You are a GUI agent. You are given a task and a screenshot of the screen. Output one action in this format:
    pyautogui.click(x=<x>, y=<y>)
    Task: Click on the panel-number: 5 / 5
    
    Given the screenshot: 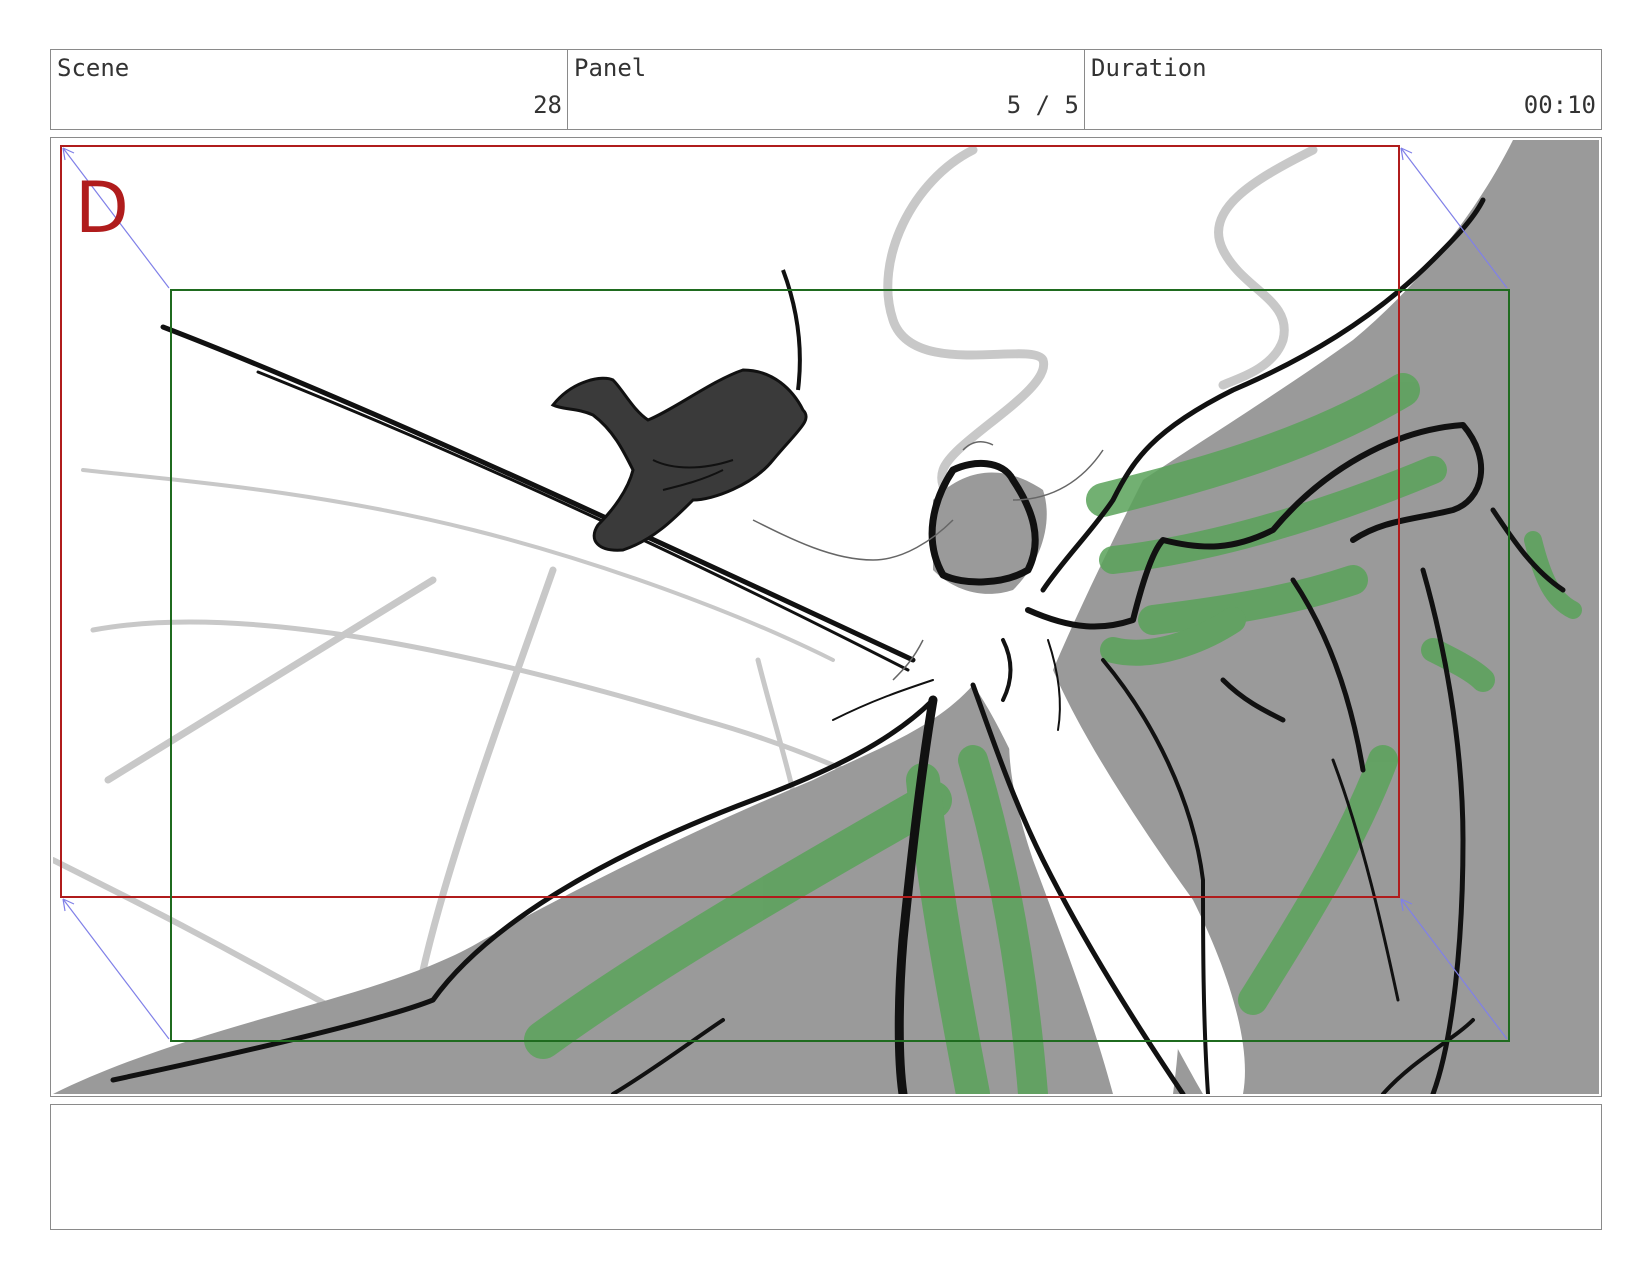 What is the action you would take?
    pyautogui.click(x=1042, y=105)
    